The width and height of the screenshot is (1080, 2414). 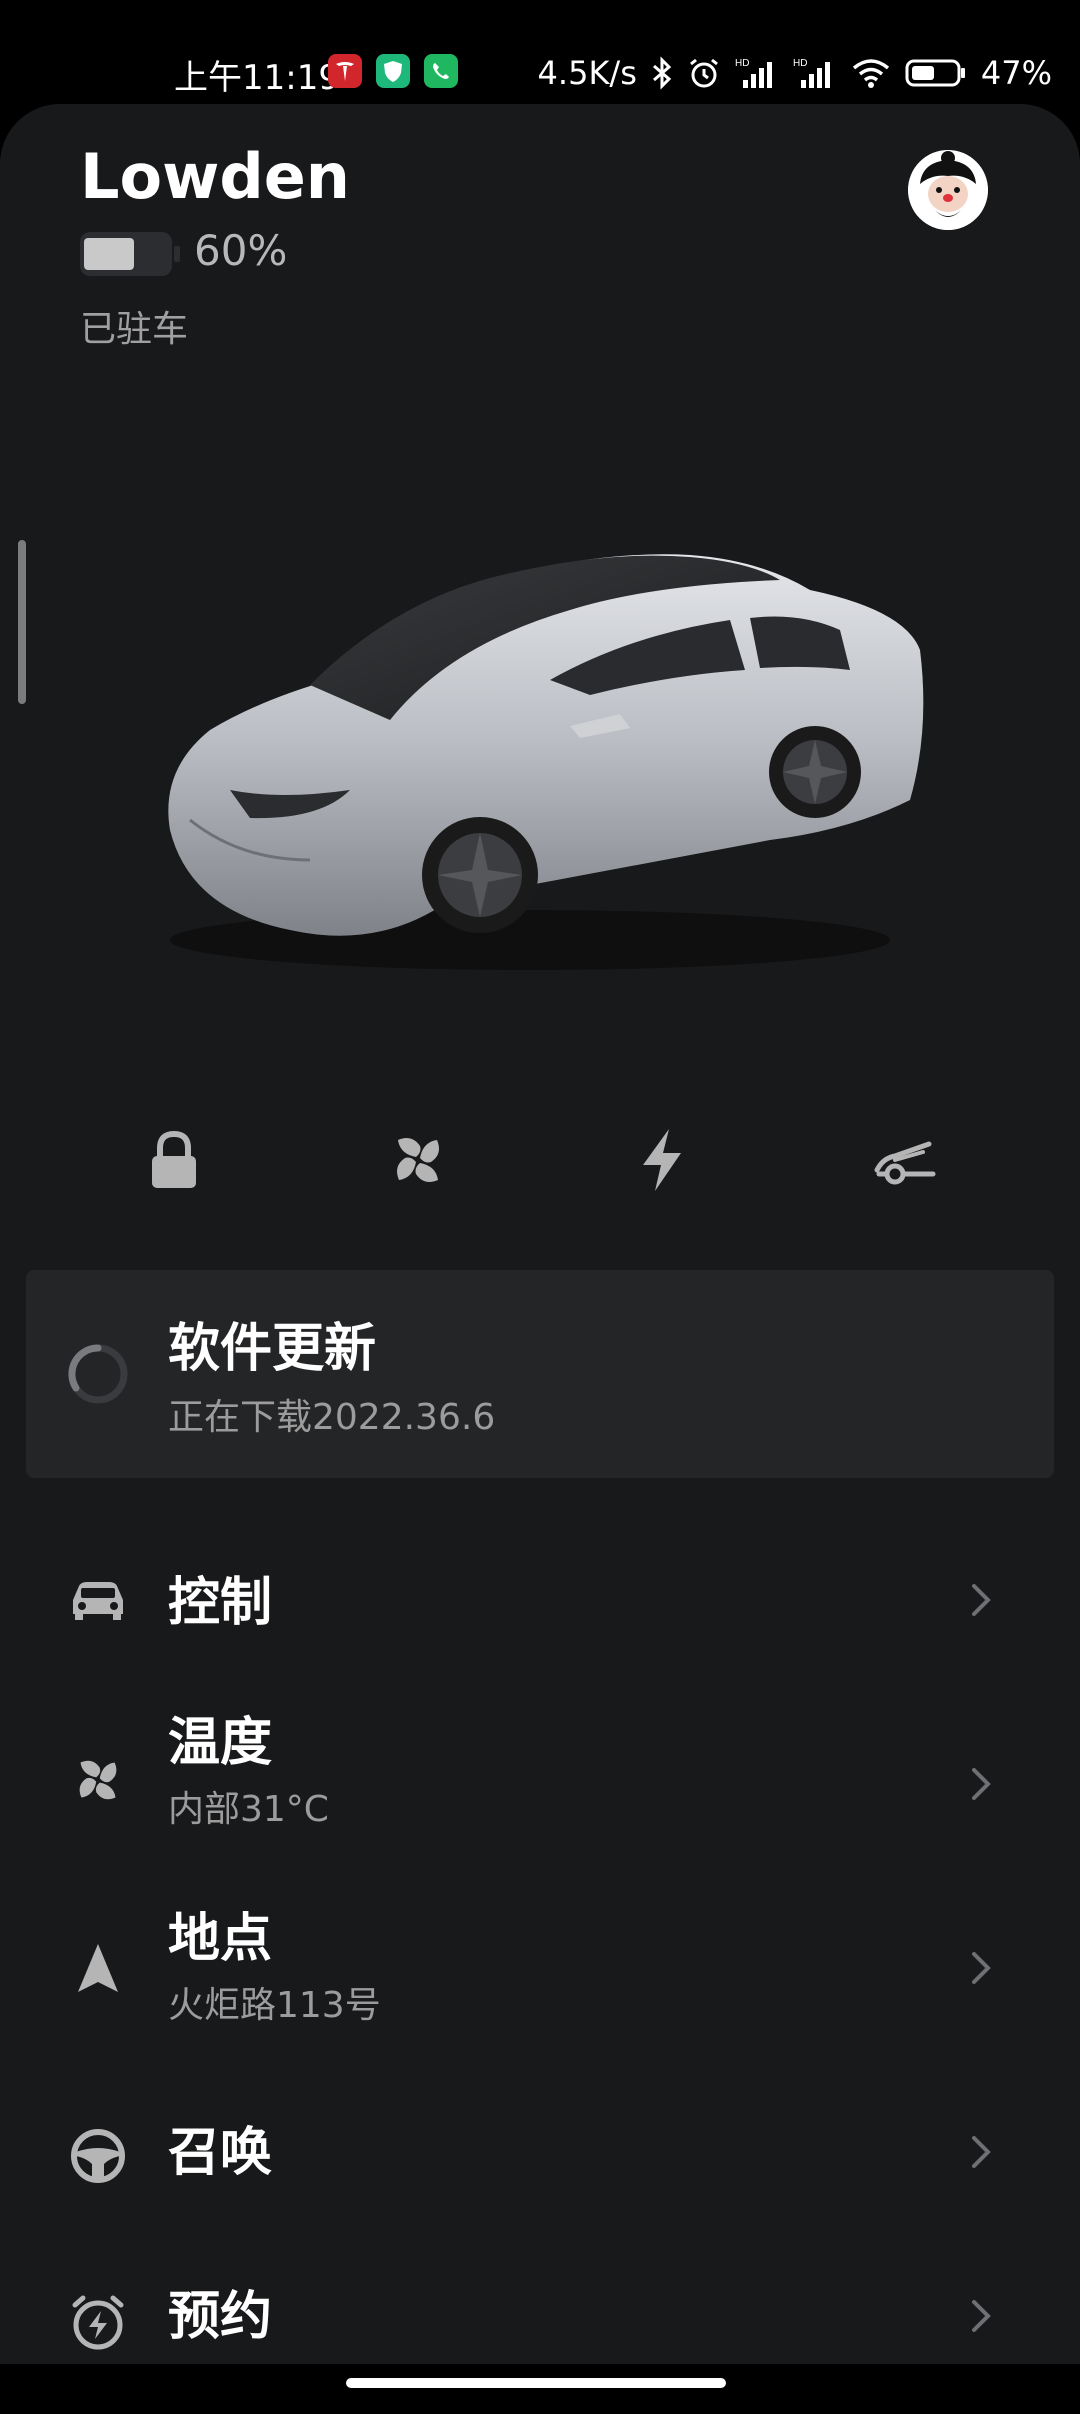 I want to click on bluetooth-icon, so click(x=662, y=73).